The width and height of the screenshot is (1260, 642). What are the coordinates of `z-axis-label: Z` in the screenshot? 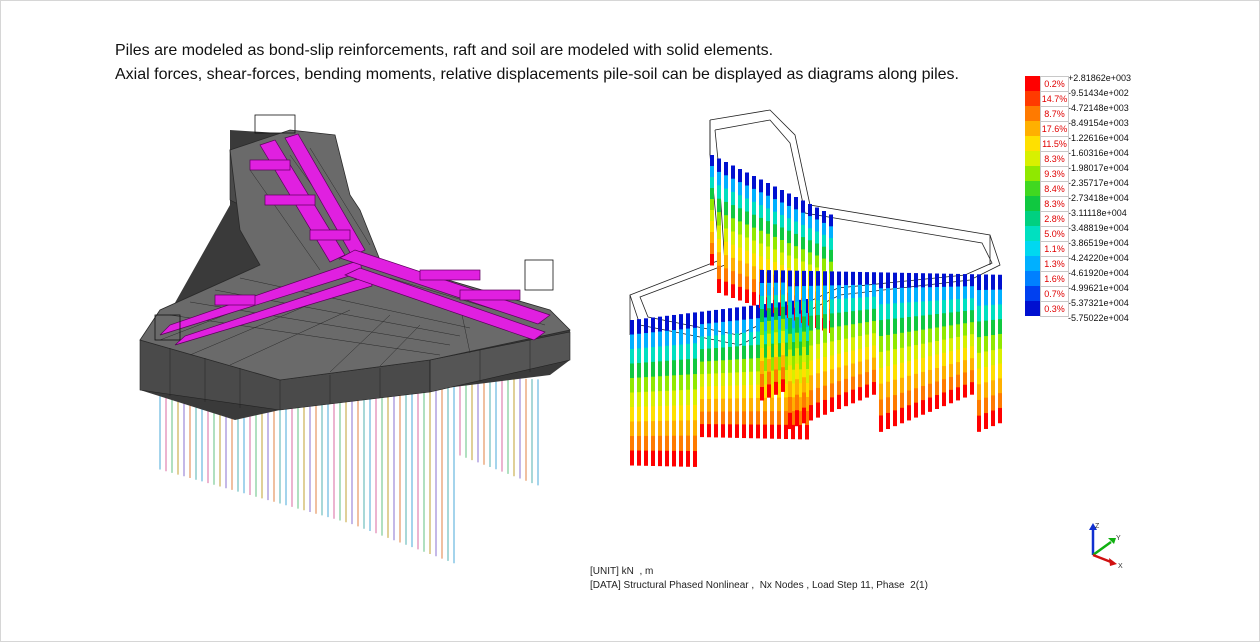 It's located at (1097, 526).